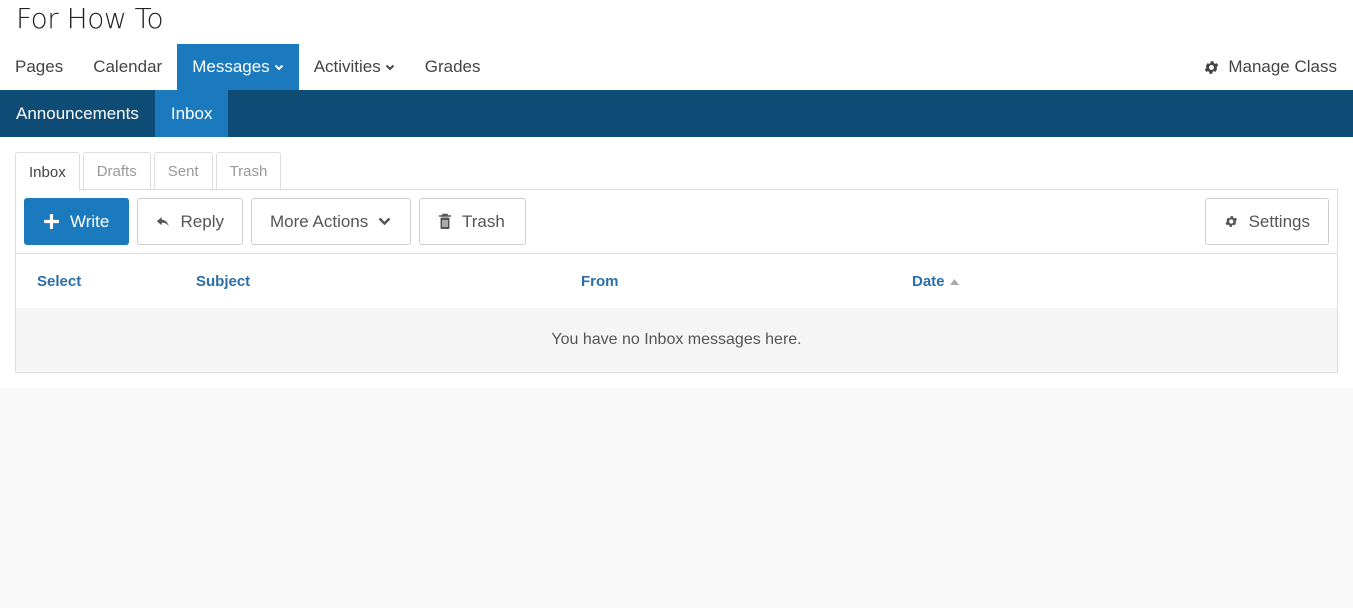 The width and height of the screenshot is (1353, 608). I want to click on subnav-announcements-label: Announcements, so click(77, 113).